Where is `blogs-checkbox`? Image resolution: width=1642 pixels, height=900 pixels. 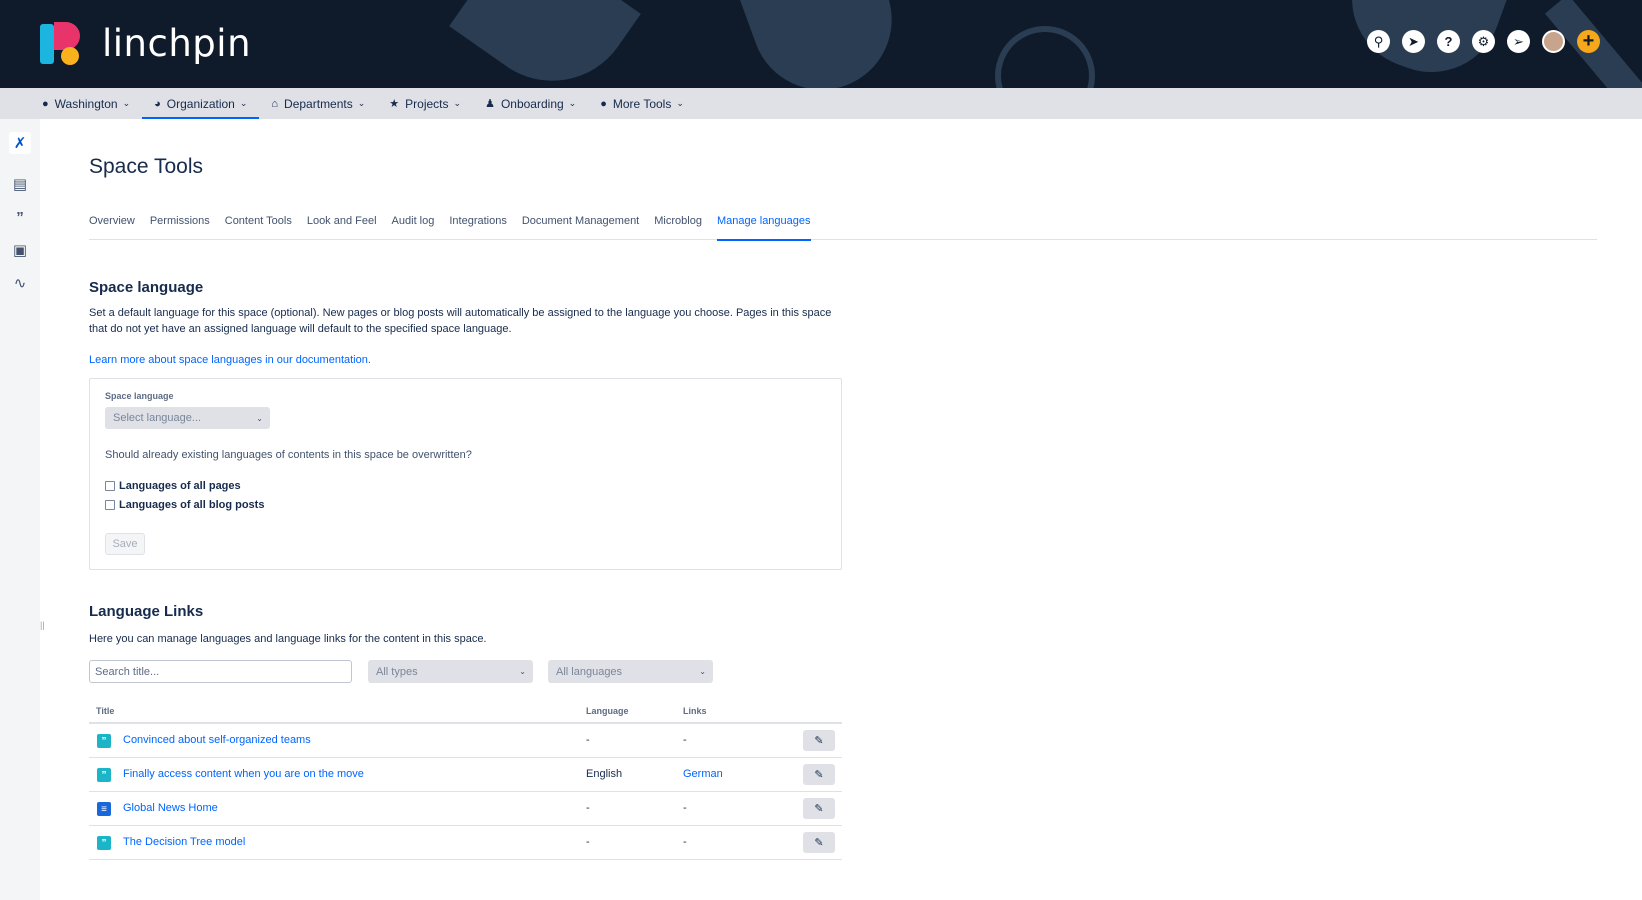
blogs-checkbox is located at coordinates (110, 505).